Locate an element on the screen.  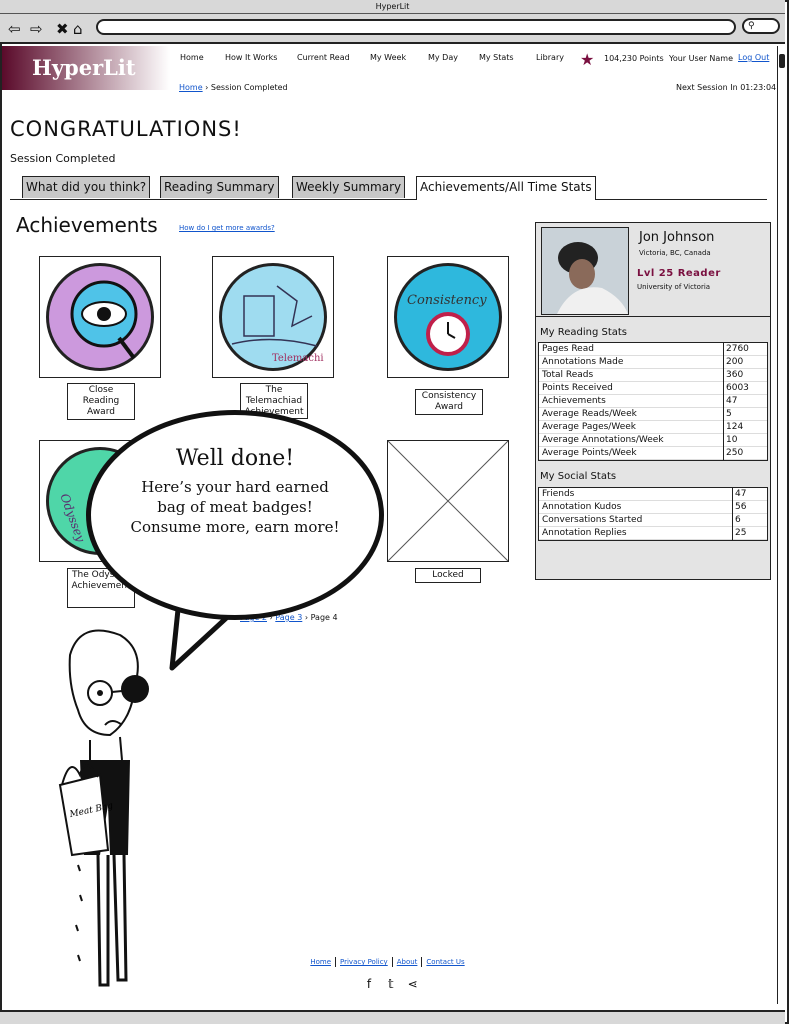
points-count: 104,230 Points is located at coordinates (634, 58).